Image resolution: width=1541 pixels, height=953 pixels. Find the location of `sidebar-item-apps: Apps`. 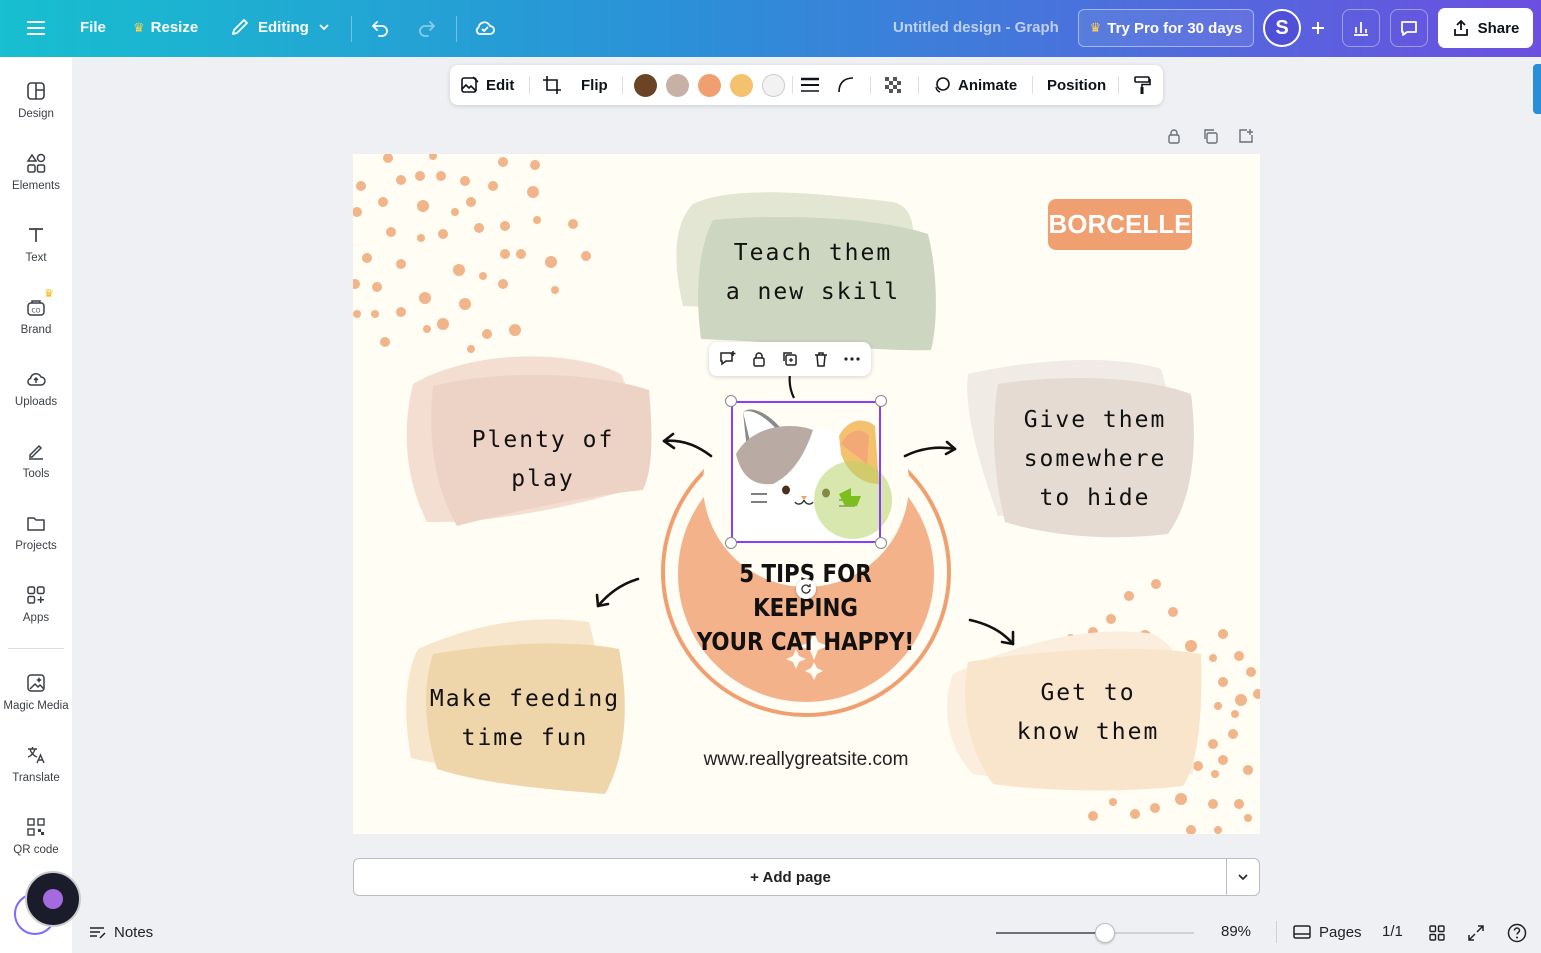

sidebar-item-apps: Apps is located at coordinates (36, 616).